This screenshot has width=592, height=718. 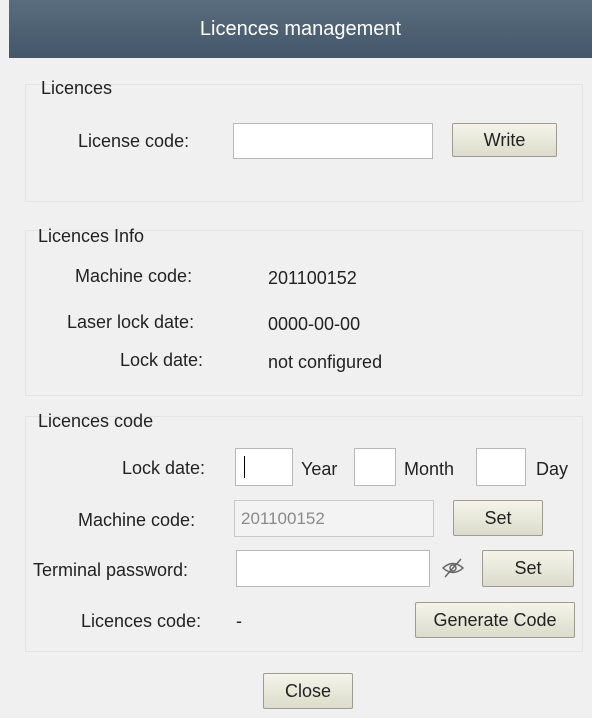 I want to click on text-cursor, so click(x=244, y=467).